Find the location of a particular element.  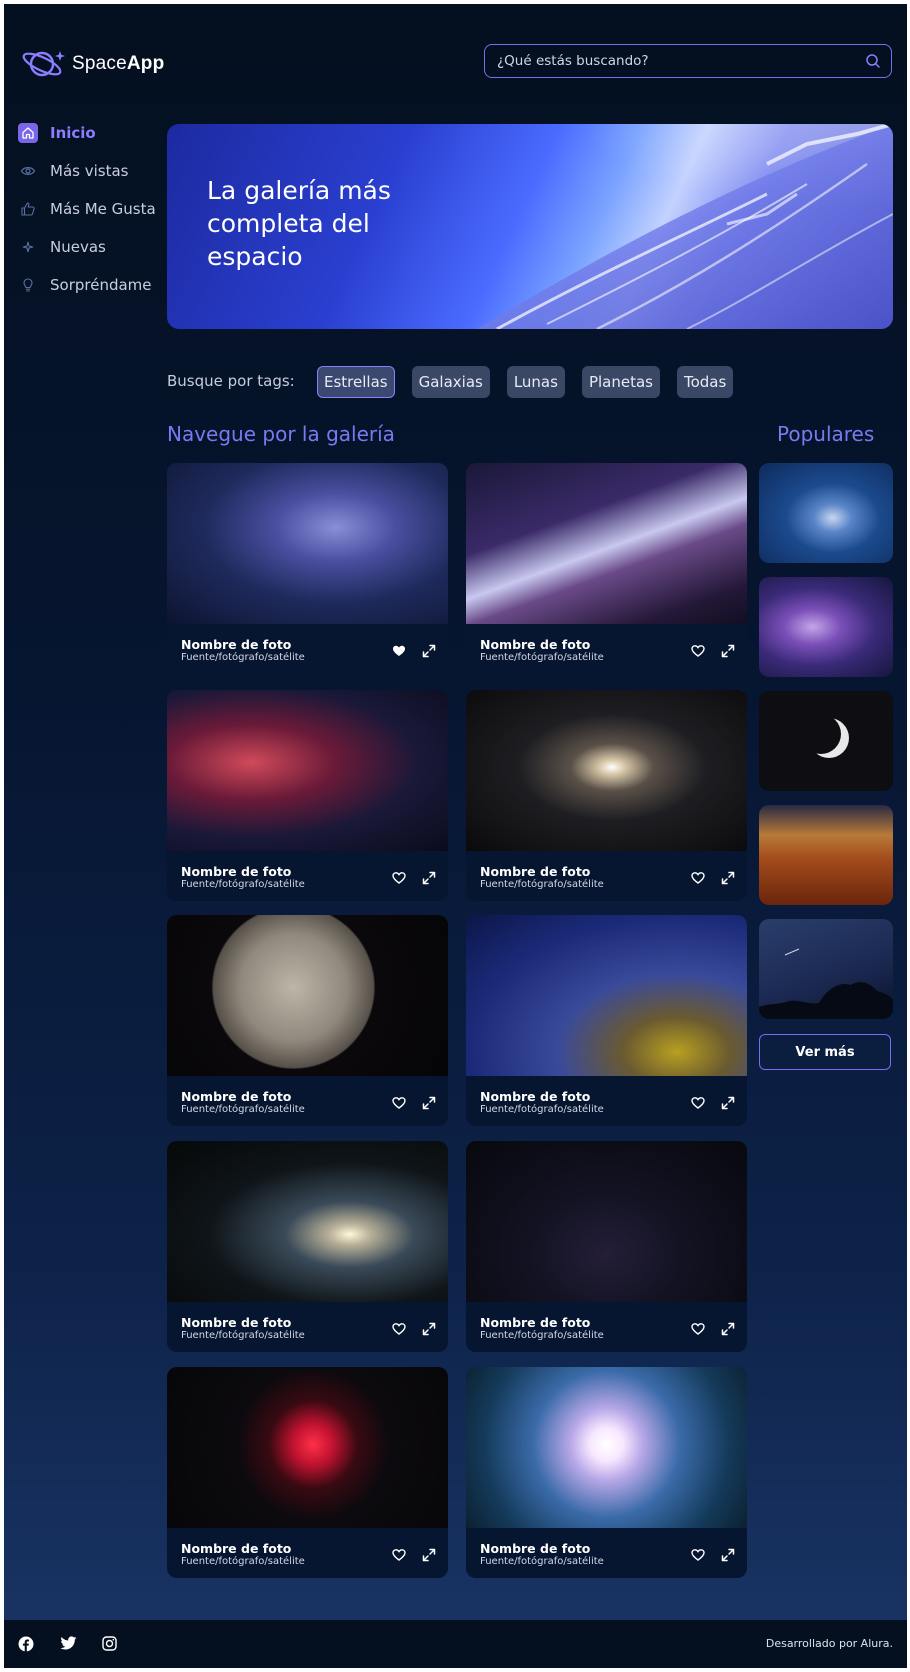

tag-lunas: Lunas is located at coordinates (535, 382).